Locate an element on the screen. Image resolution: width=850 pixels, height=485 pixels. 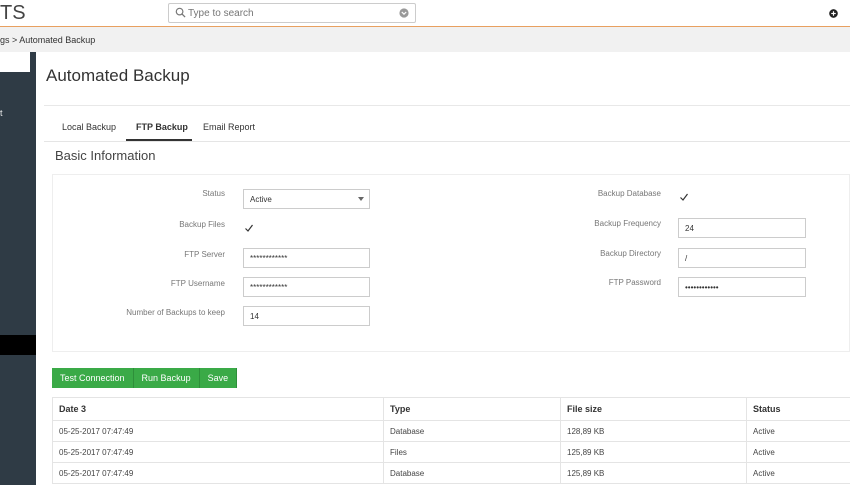
column-header-status: Status is located at coordinates (798, 409).